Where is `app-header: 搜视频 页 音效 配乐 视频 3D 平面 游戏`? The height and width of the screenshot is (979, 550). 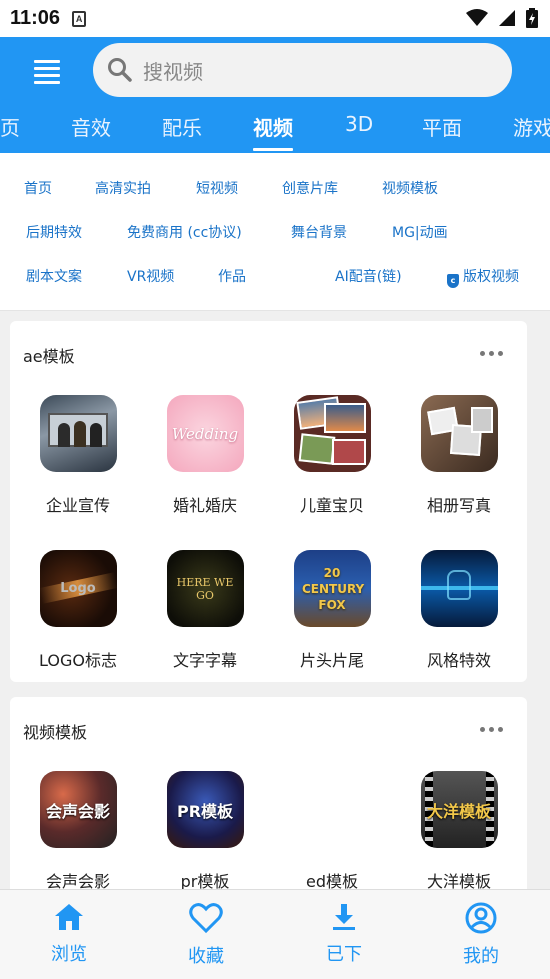 app-header: 搜视频 页 音效 配乐 视频 3D 平面 游戏 is located at coordinates (275, 95).